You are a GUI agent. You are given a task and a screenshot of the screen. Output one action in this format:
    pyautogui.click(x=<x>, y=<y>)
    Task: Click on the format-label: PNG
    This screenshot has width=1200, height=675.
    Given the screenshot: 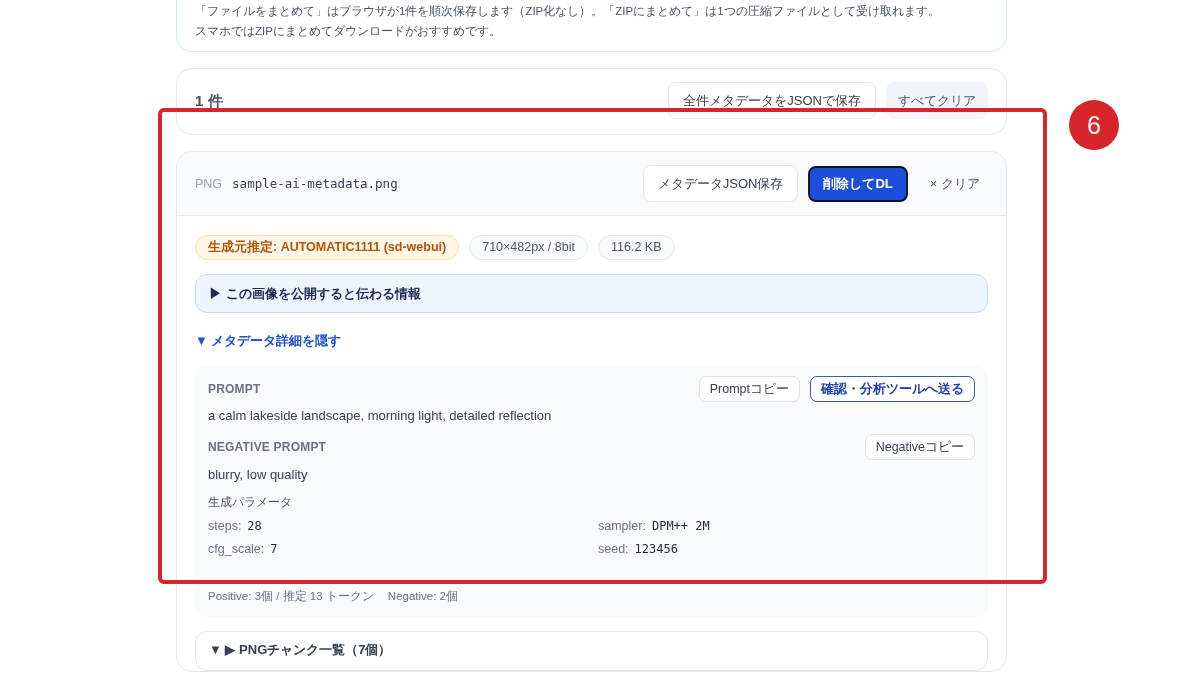 What is the action you would take?
    pyautogui.click(x=209, y=183)
    